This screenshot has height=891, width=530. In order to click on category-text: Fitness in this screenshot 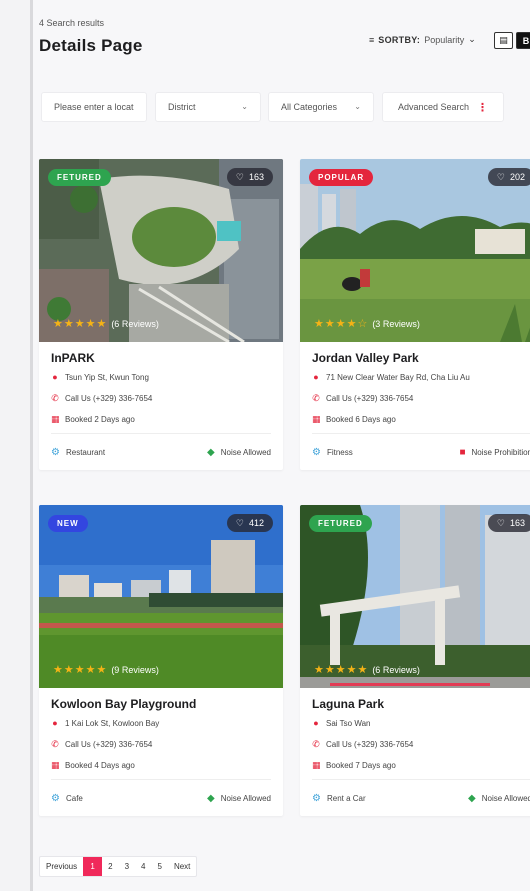, I will do `click(339, 452)`.